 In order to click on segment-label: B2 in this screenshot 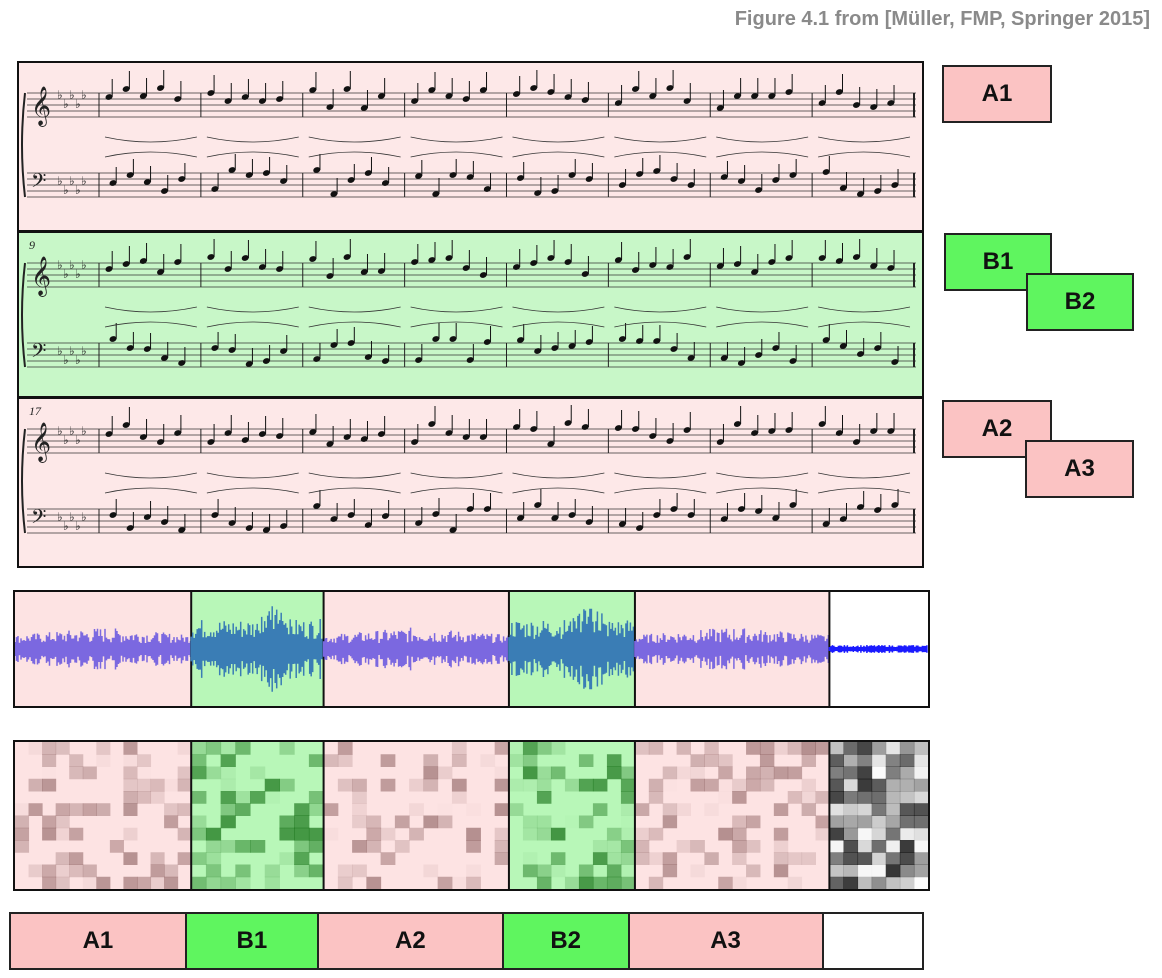, I will do `click(566, 940)`.